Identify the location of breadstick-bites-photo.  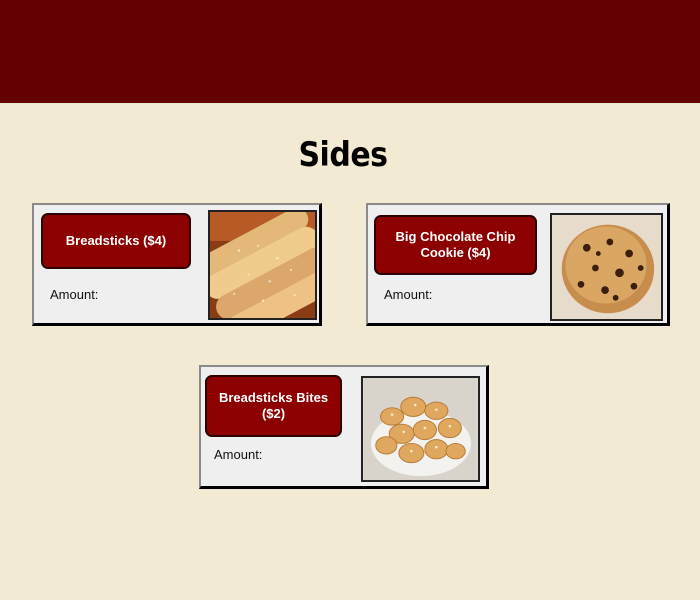
(420, 429).